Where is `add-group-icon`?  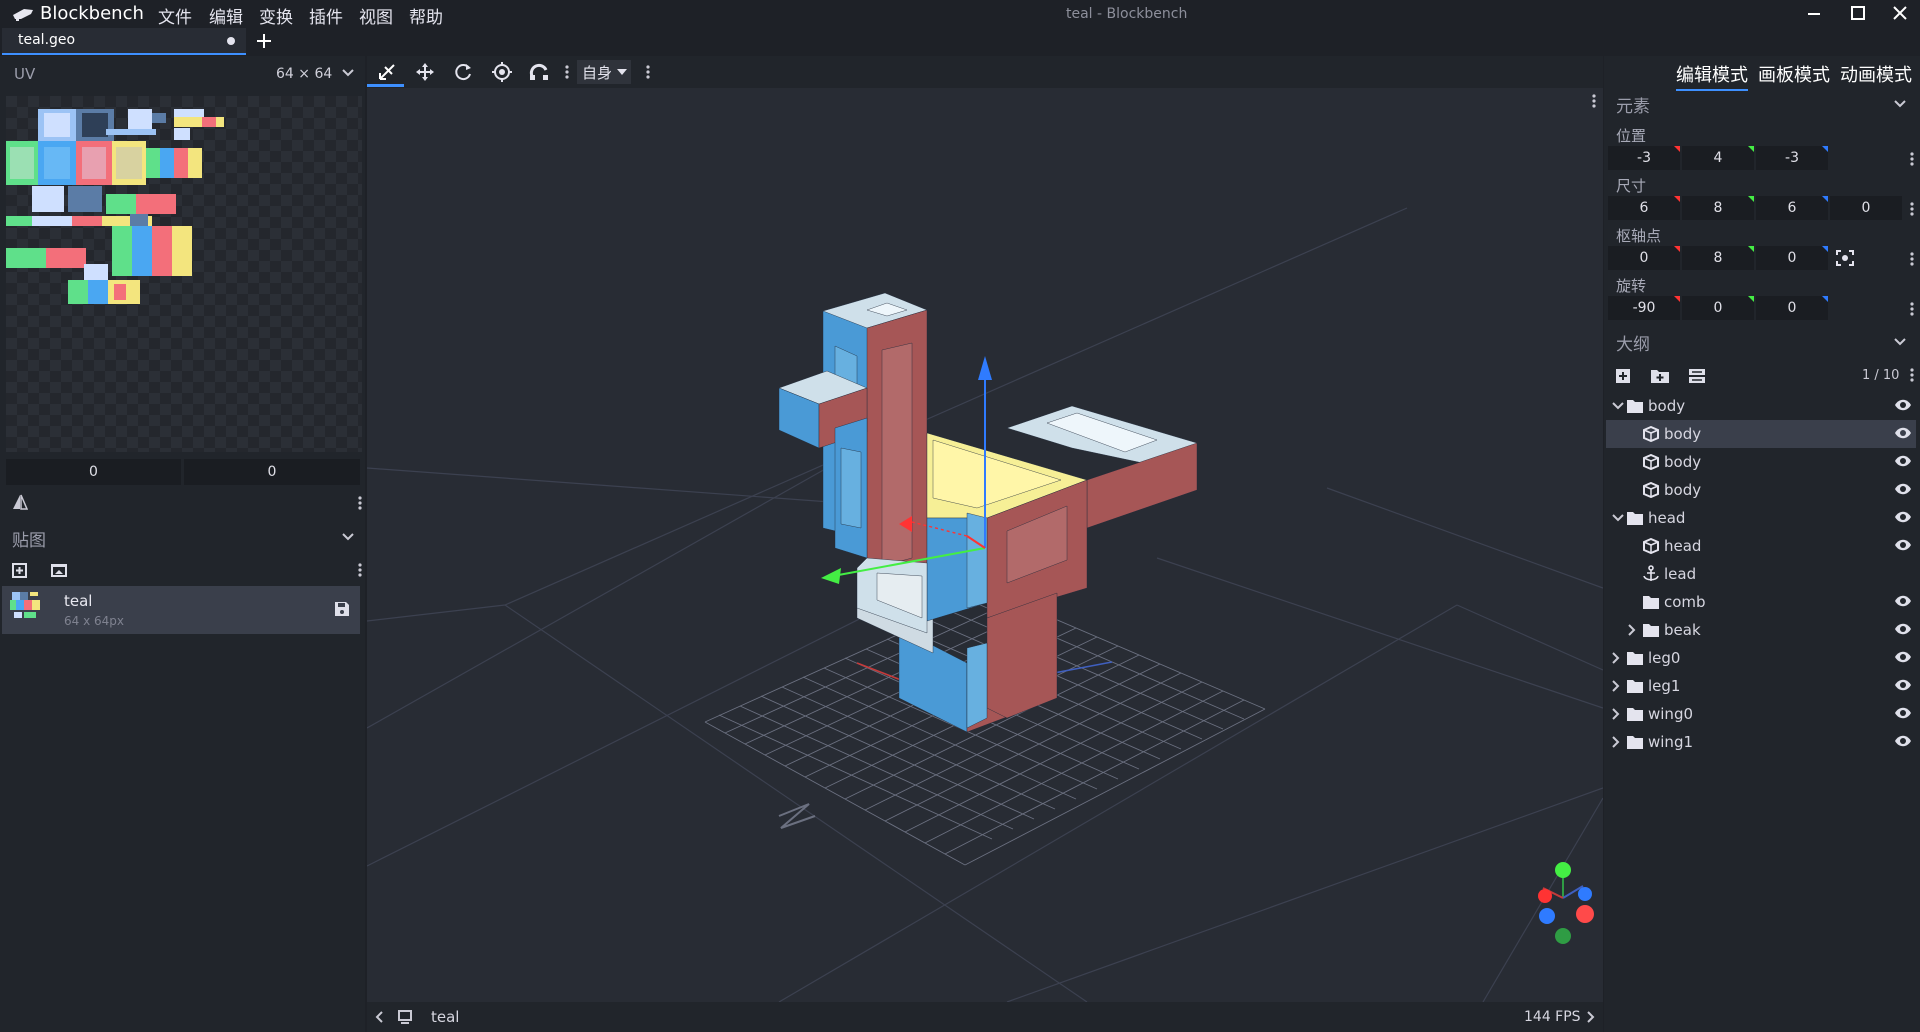
add-group-icon is located at coordinates (1660, 376).